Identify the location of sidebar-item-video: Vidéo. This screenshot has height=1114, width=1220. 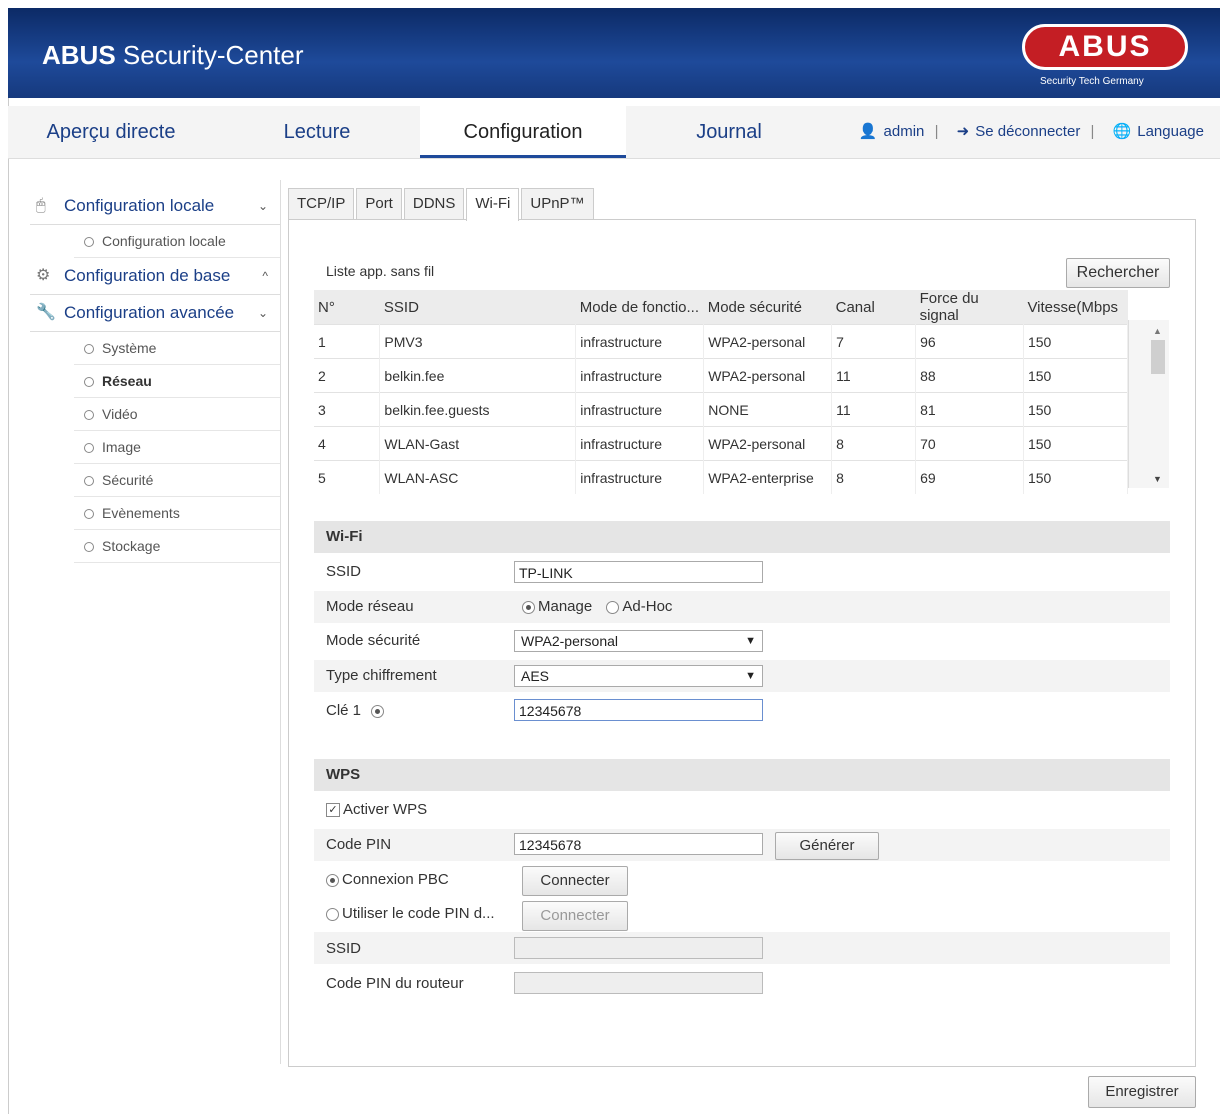
(177, 414).